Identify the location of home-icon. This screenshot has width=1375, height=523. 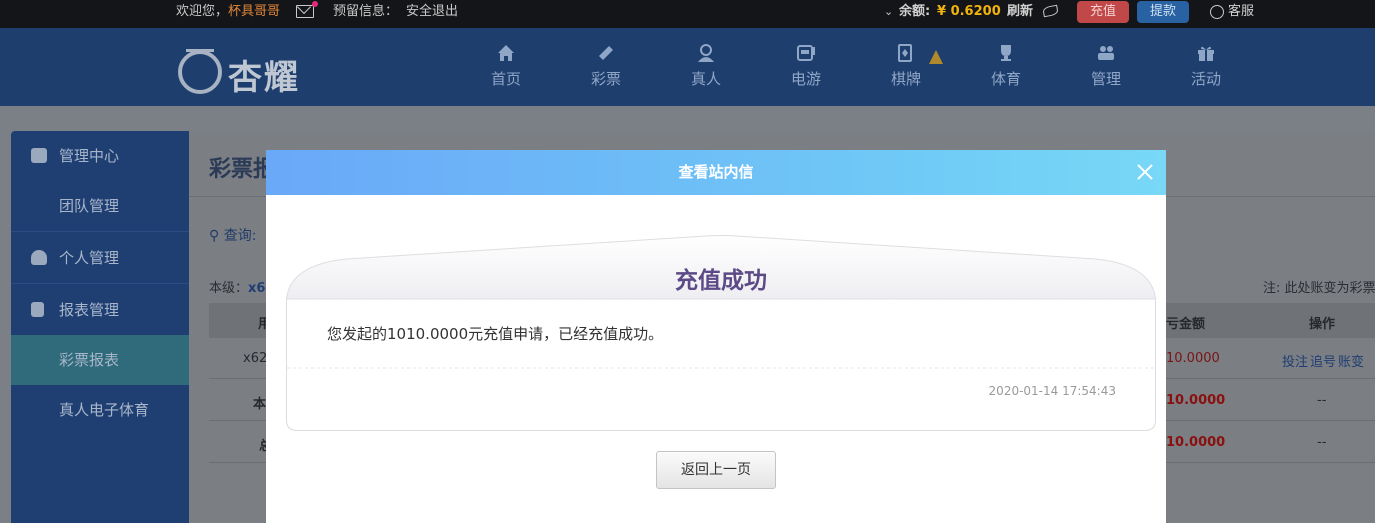
(506, 53).